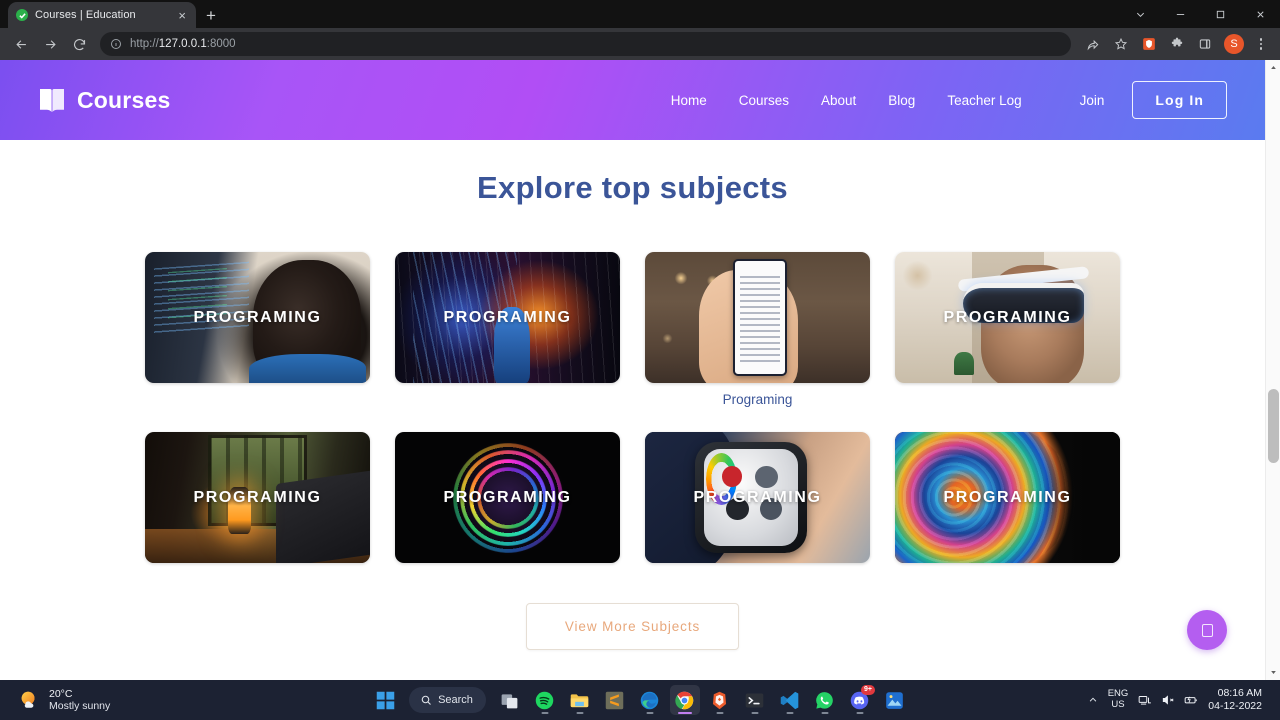  Describe the element at coordinates (1093, 700) in the screenshot. I see `chevron-up-icon` at that location.